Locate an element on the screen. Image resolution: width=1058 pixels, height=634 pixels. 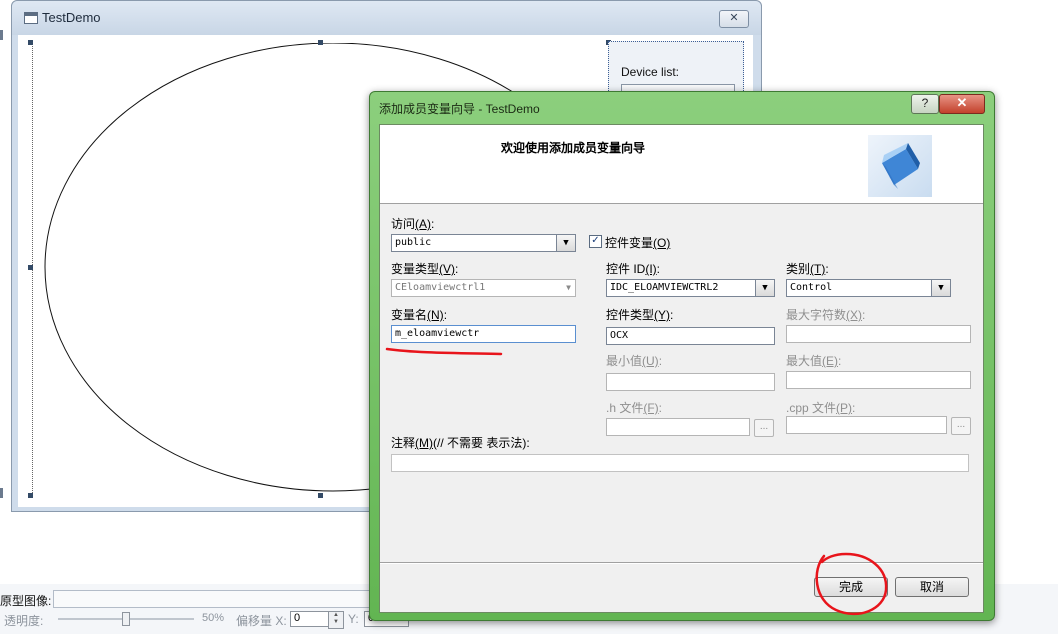
cpp-file-label: .cpp 文件(P): is located at coordinates (821, 408).